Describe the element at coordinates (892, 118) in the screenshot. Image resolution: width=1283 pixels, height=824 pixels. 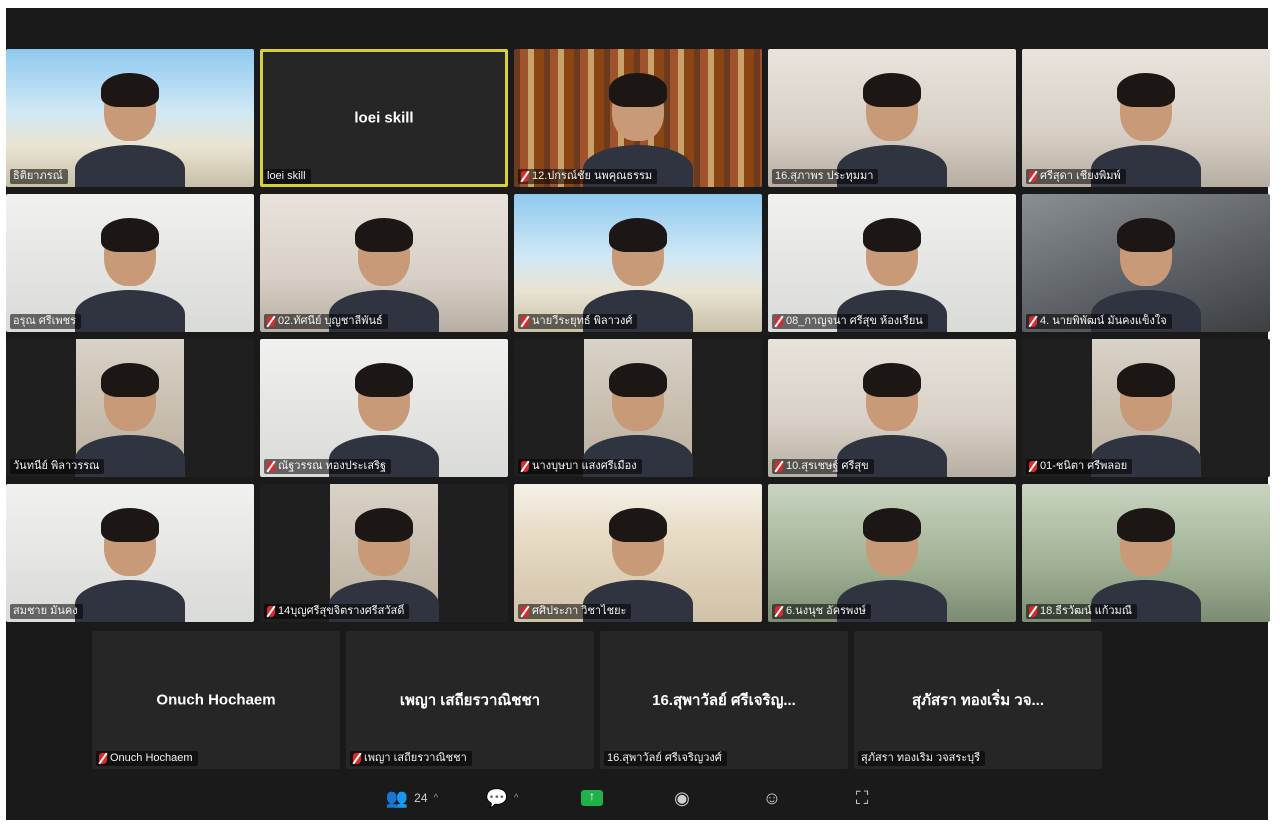
I see `participant-tile: 16.สุภาพร ประทุมมา` at that location.